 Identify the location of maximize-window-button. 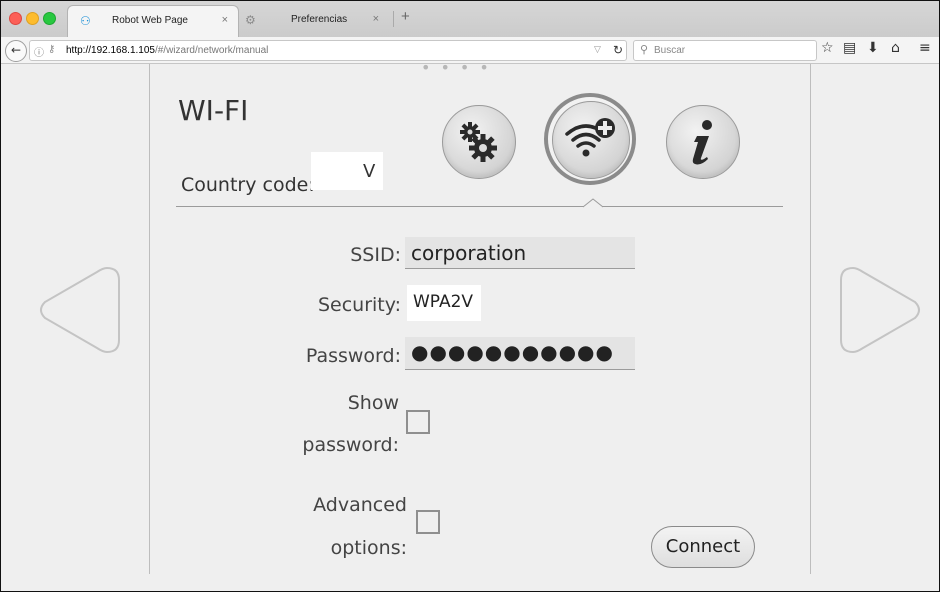
(49, 18).